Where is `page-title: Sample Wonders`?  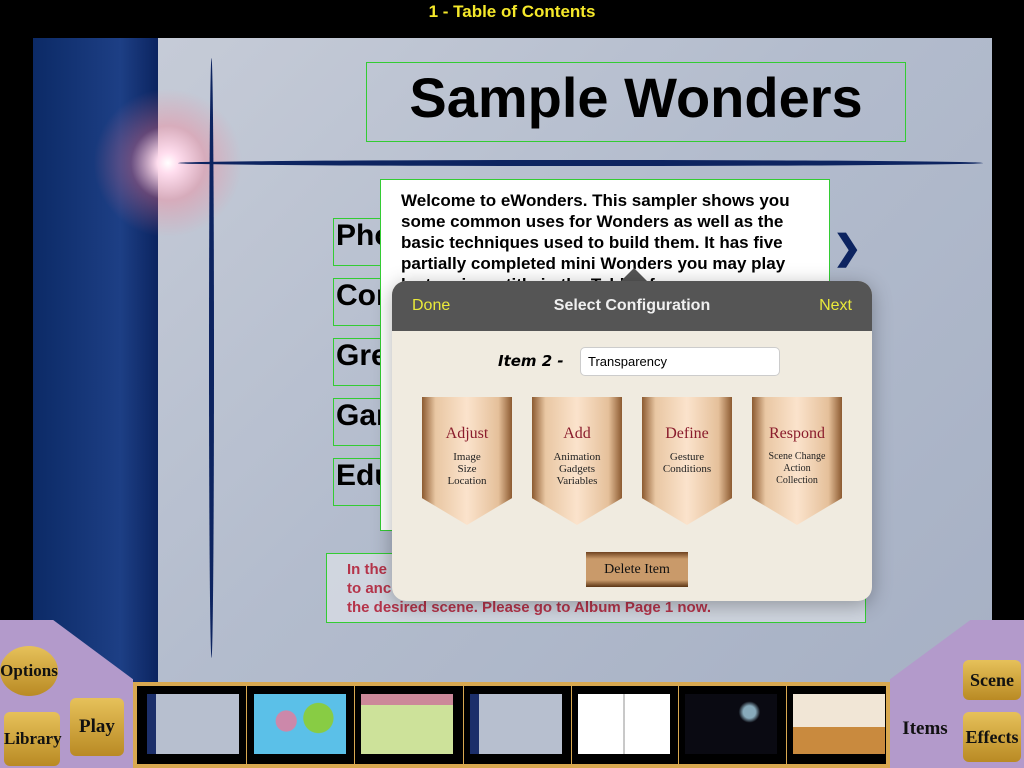 page-title: Sample Wonders is located at coordinates (636, 102).